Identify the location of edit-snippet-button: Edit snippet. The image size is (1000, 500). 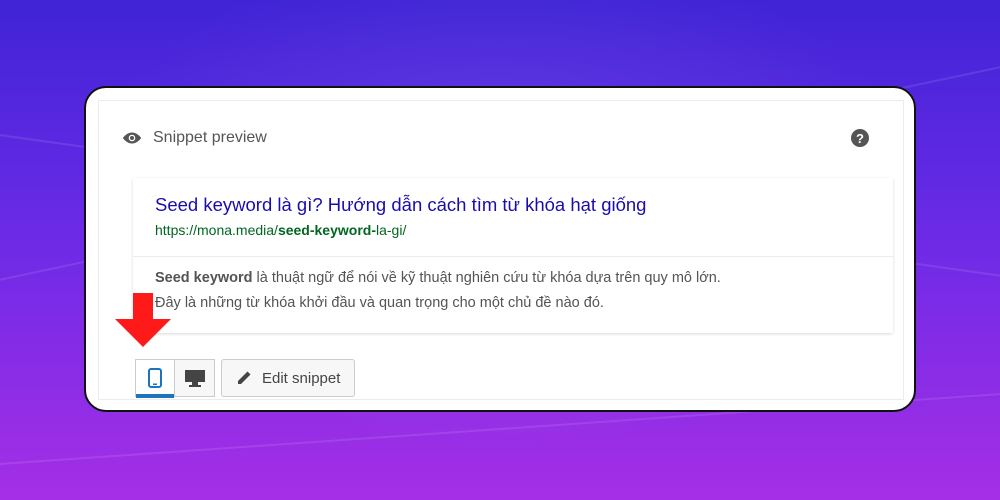
(288, 378).